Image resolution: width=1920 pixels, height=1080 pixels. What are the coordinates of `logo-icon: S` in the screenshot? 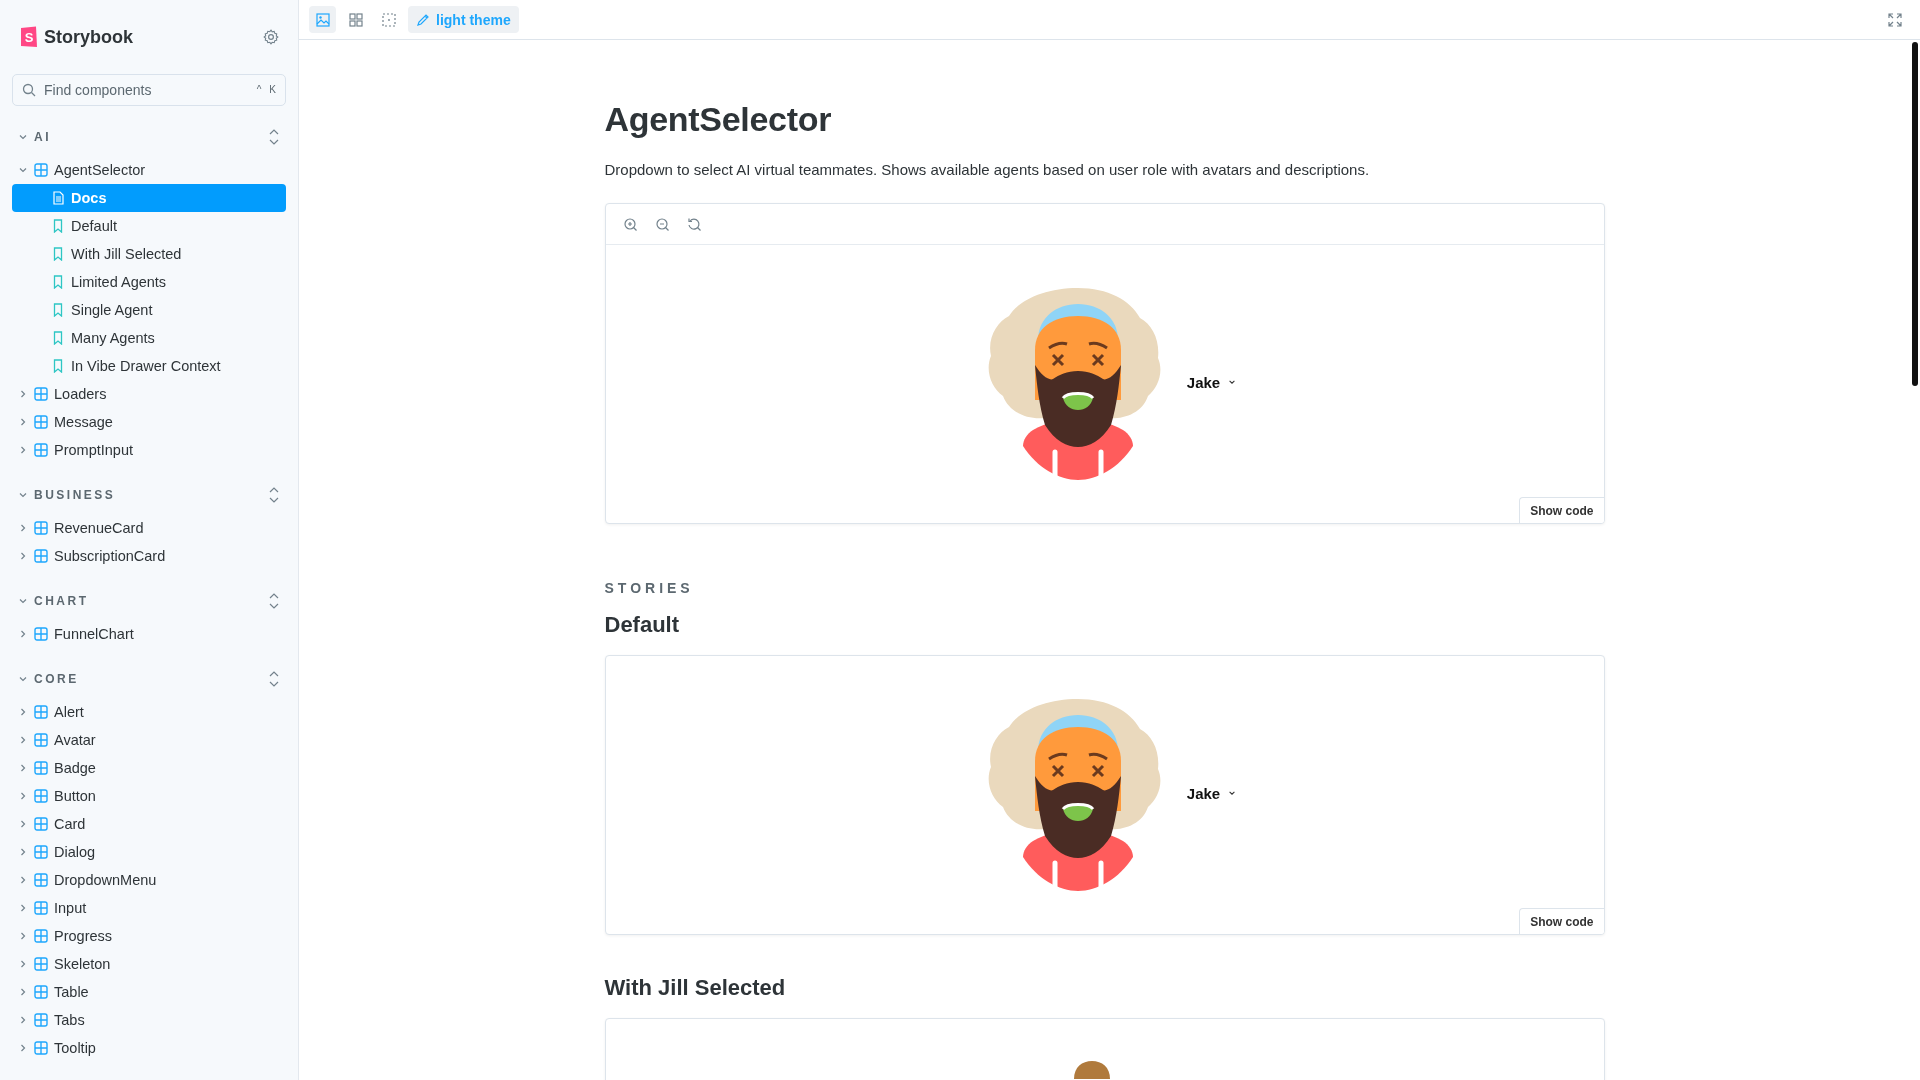 It's located at (29, 37).